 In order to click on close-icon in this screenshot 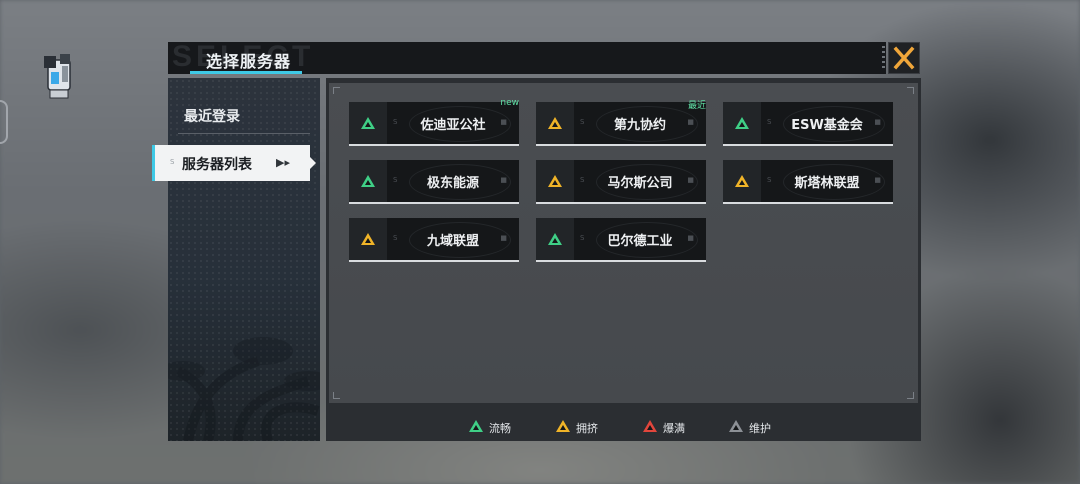, I will do `click(904, 58)`.